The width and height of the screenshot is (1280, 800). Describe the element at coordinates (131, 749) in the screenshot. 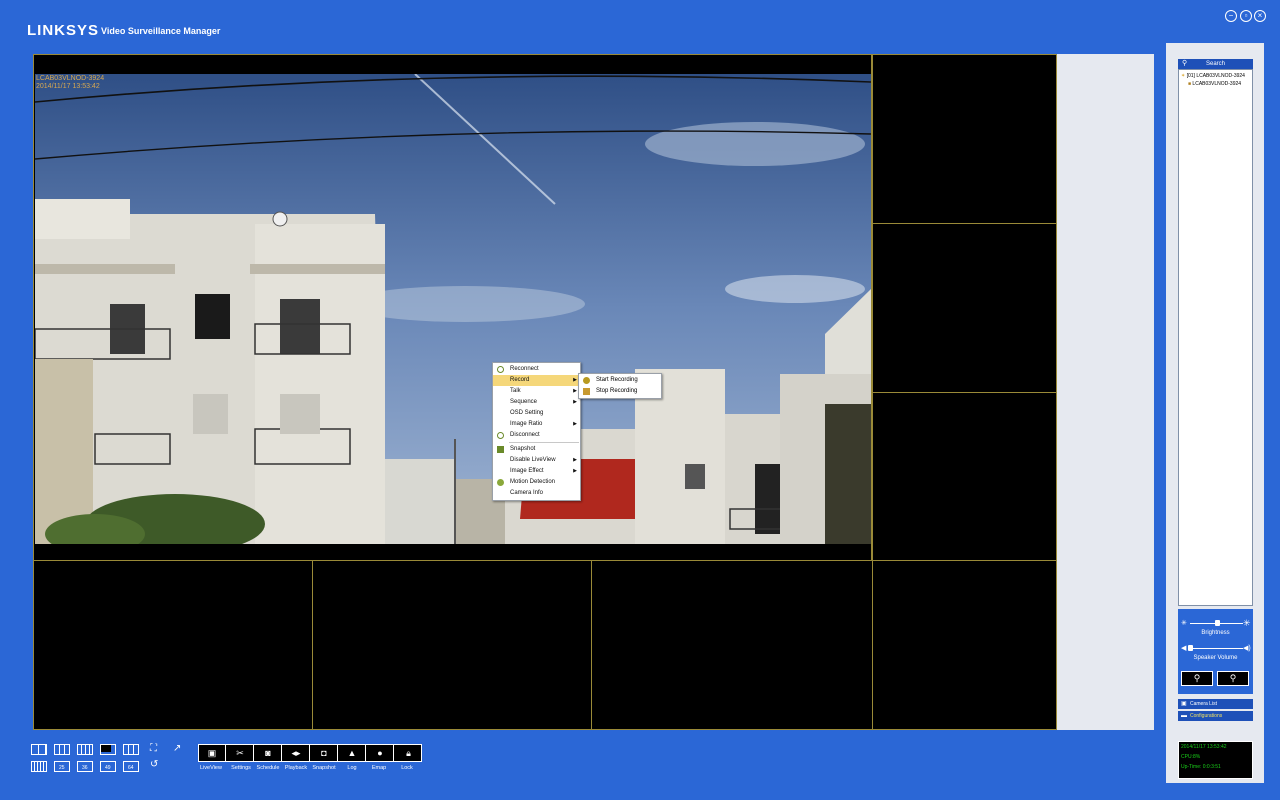

I see `layout-8-button` at that location.